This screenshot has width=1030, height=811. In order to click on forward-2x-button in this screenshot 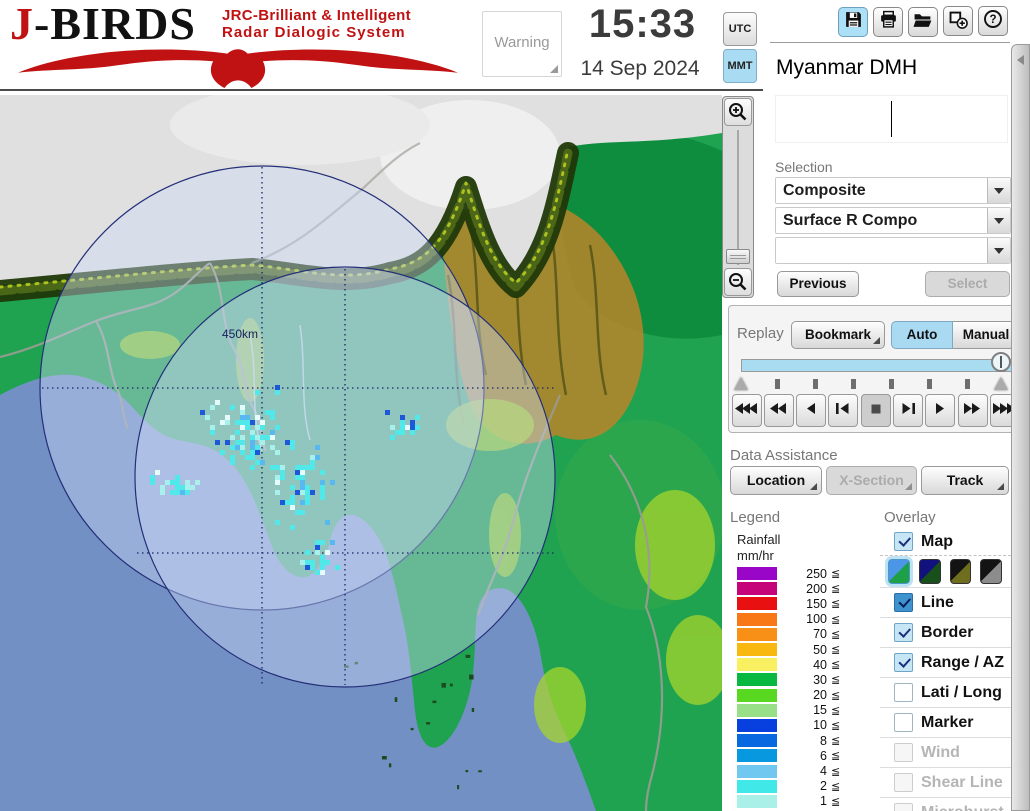, I will do `click(972, 410)`.